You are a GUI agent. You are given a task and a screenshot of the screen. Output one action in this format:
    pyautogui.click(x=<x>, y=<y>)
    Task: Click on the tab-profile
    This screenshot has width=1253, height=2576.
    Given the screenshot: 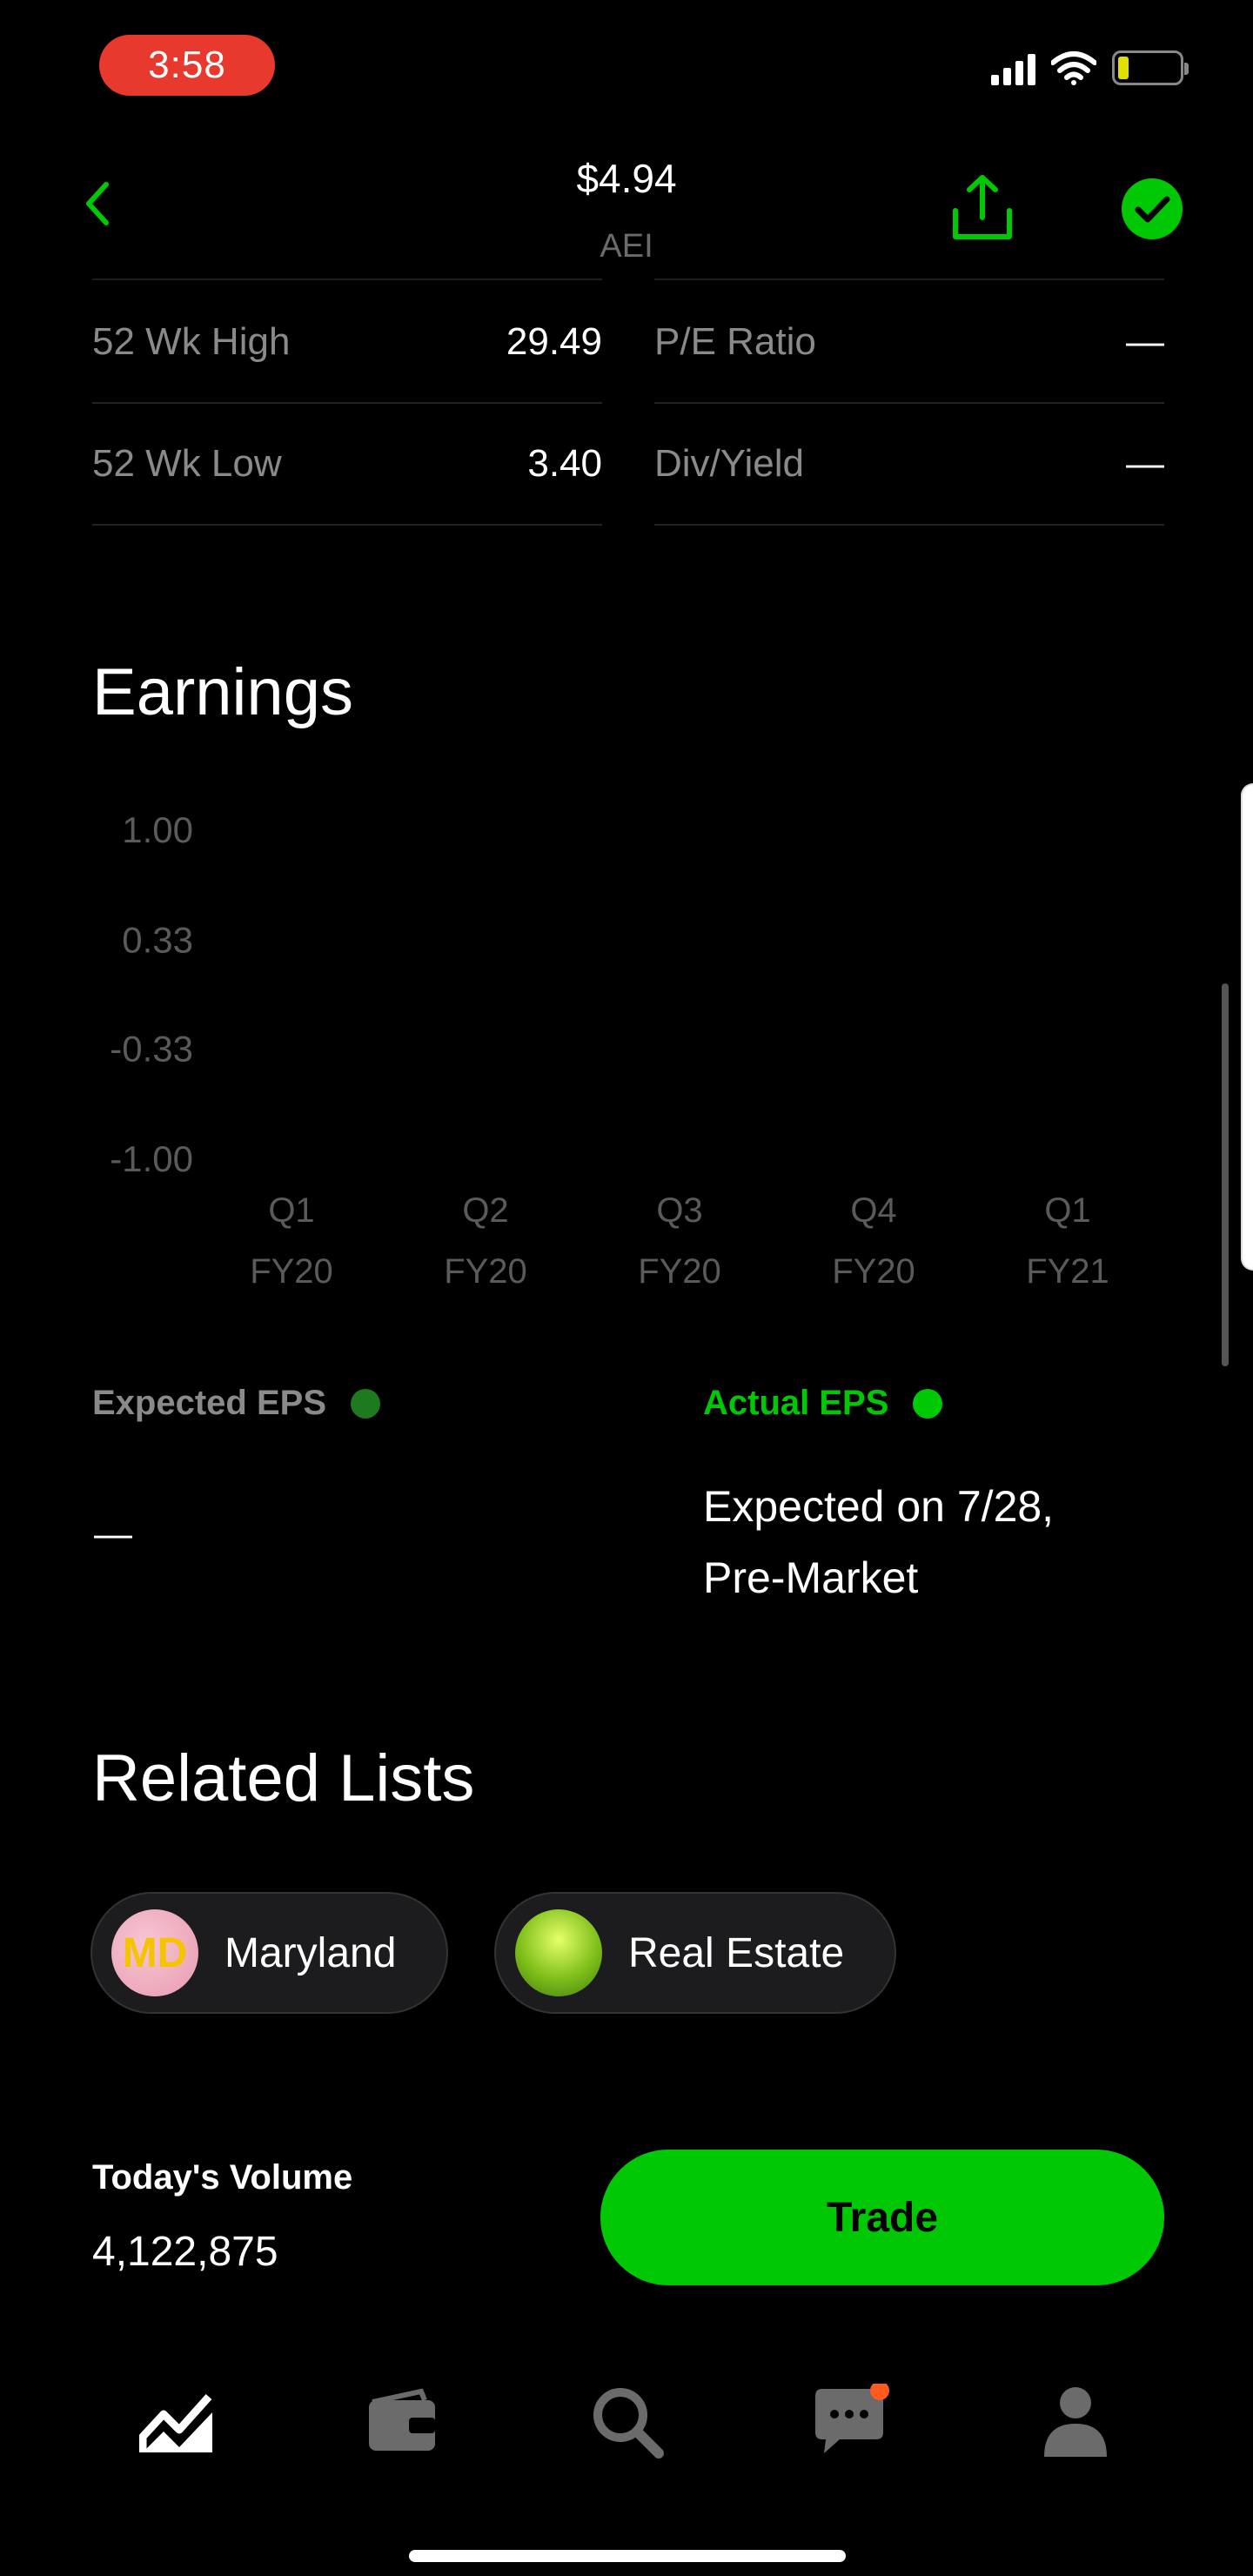 What is the action you would take?
    pyautogui.click(x=1075, y=2421)
    